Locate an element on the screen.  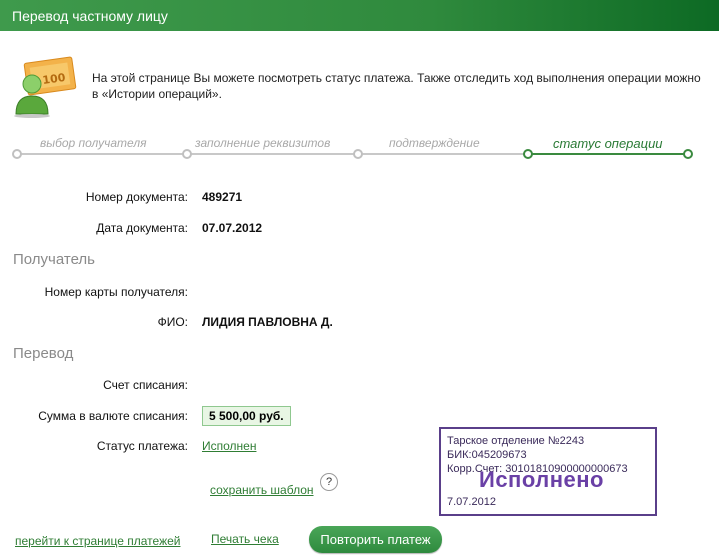
save-template-link: сохранить шаблон is located at coordinates (262, 490).